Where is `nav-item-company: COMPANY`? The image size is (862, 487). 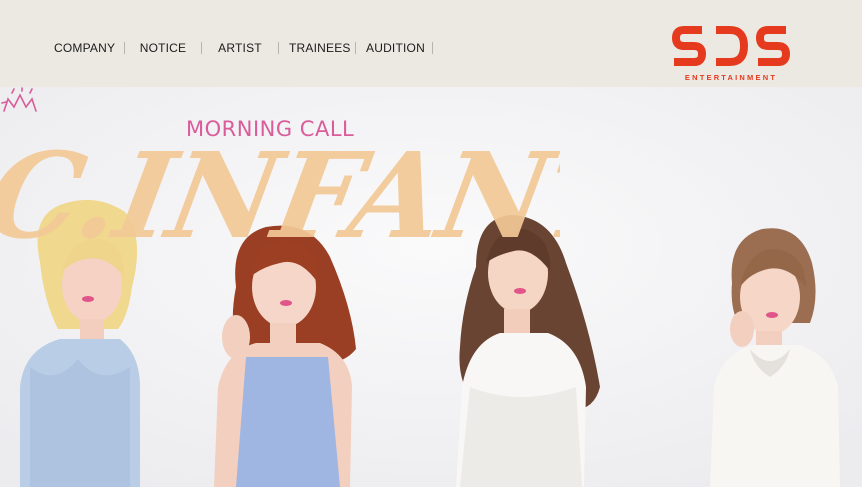
nav-item-company: COMPANY is located at coordinates (84, 48).